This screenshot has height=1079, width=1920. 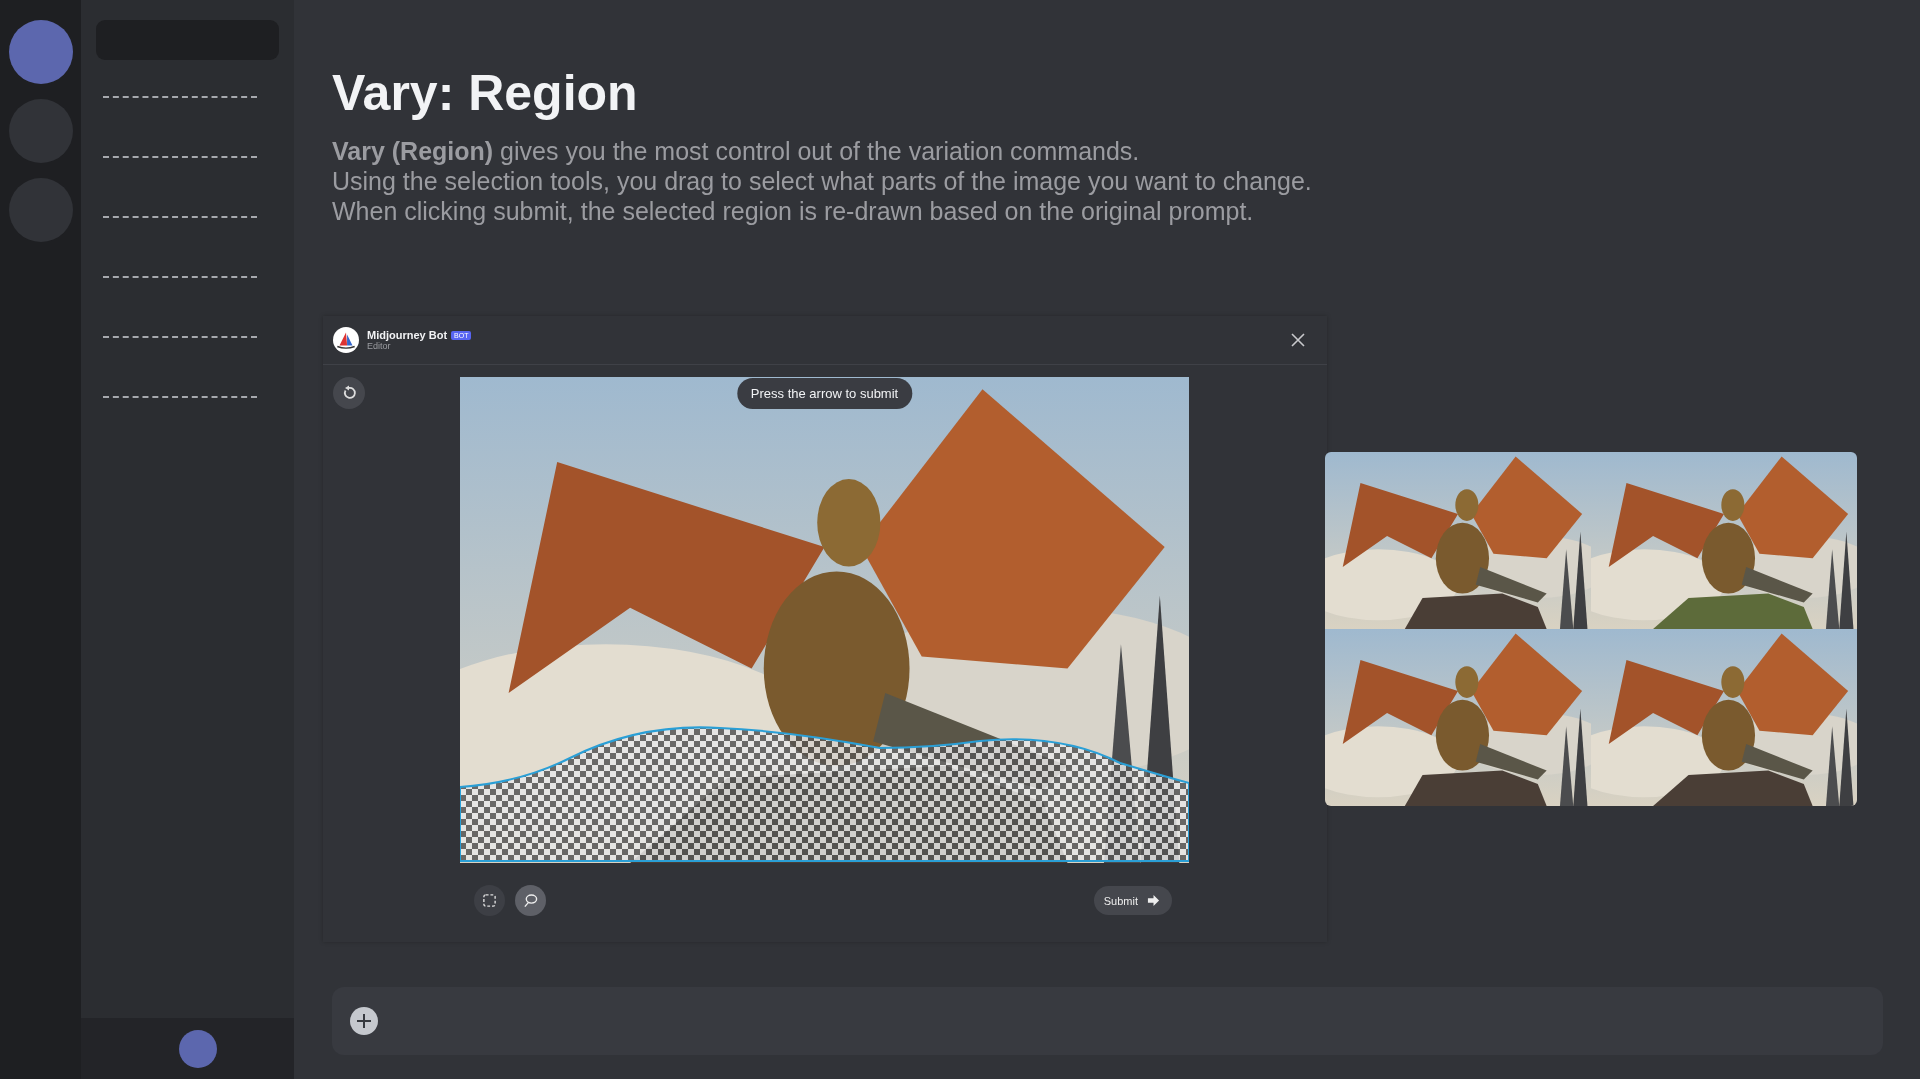 What do you see at coordinates (364, 1021) in the screenshot?
I see `plus-icon` at bounding box center [364, 1021].